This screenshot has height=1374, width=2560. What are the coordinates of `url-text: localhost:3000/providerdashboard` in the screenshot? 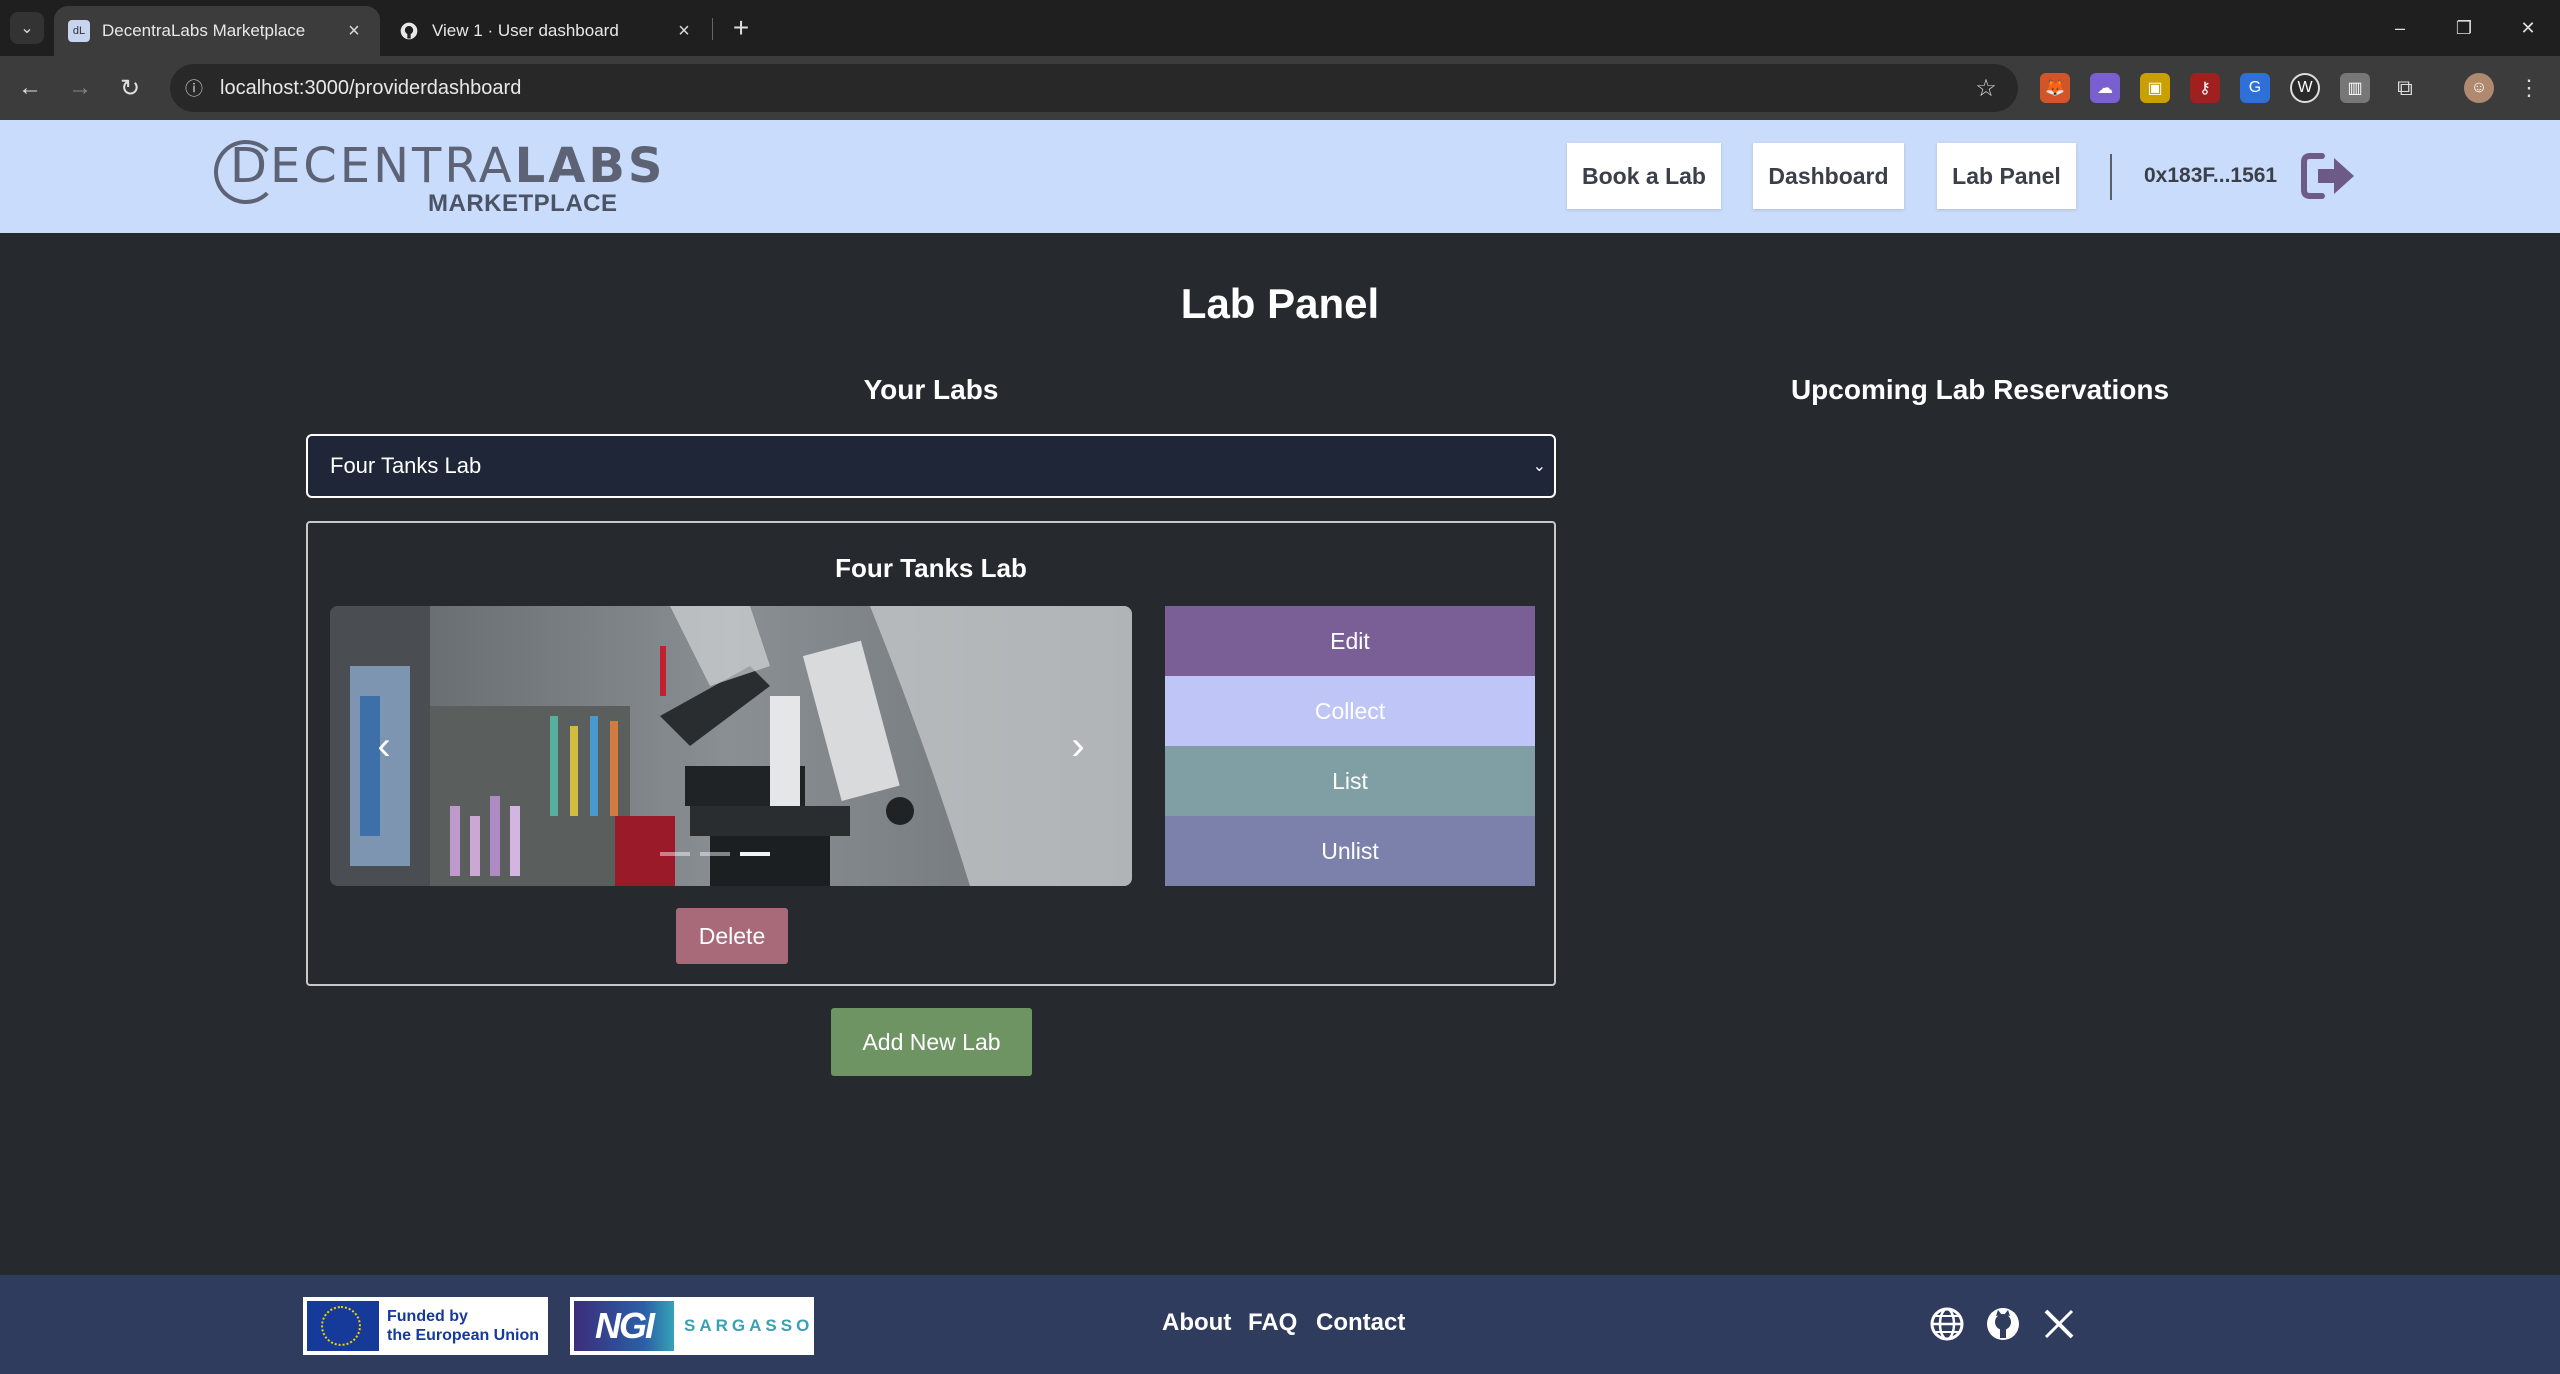 It's located at (370, 88).